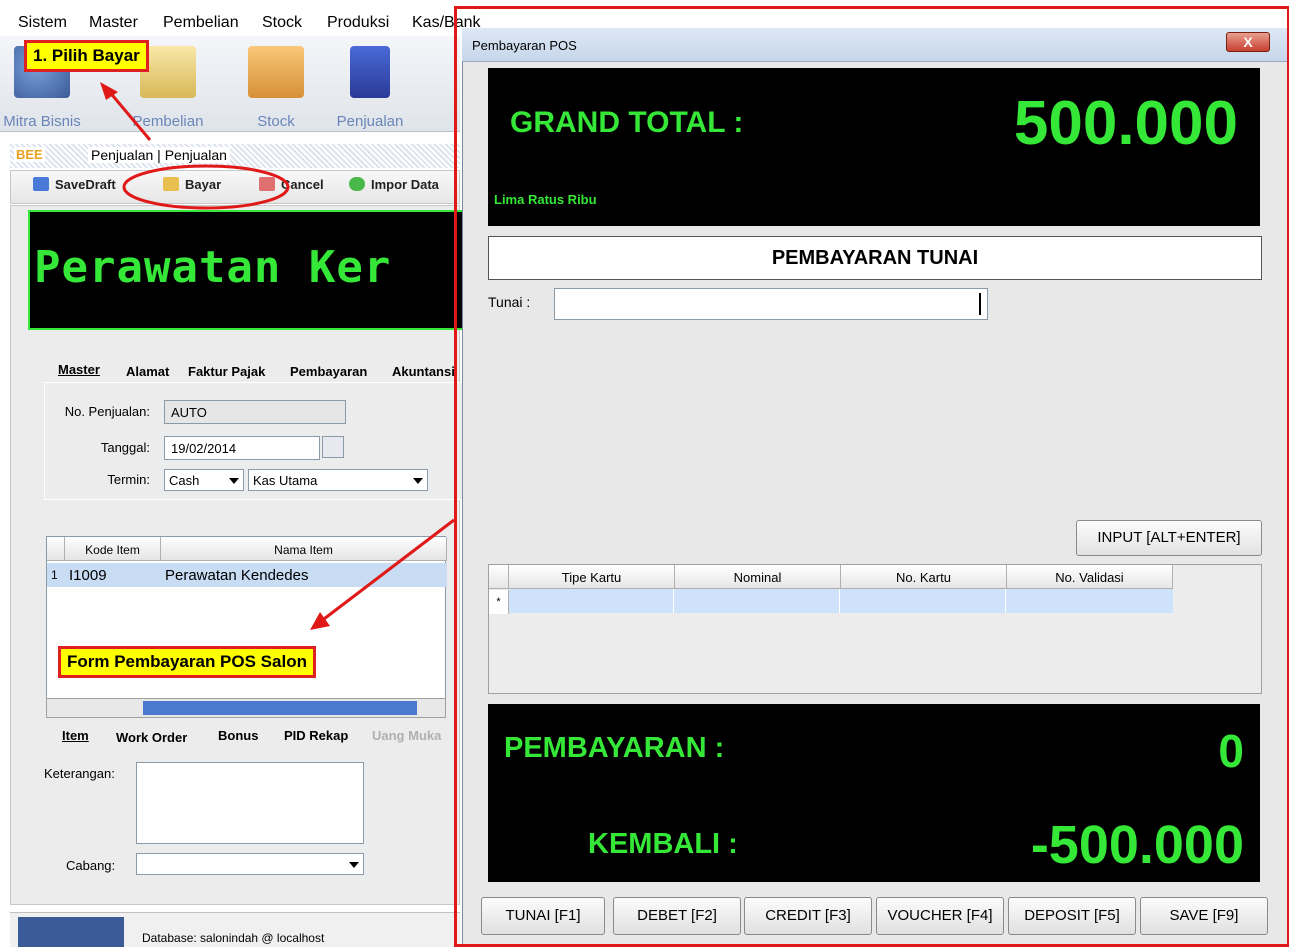 The width and height of the screenshot is (1289, 947). Describe the element at coordinates (206, 187) in the screenshot. I see `bayar-highlight-ellipse` at that location.